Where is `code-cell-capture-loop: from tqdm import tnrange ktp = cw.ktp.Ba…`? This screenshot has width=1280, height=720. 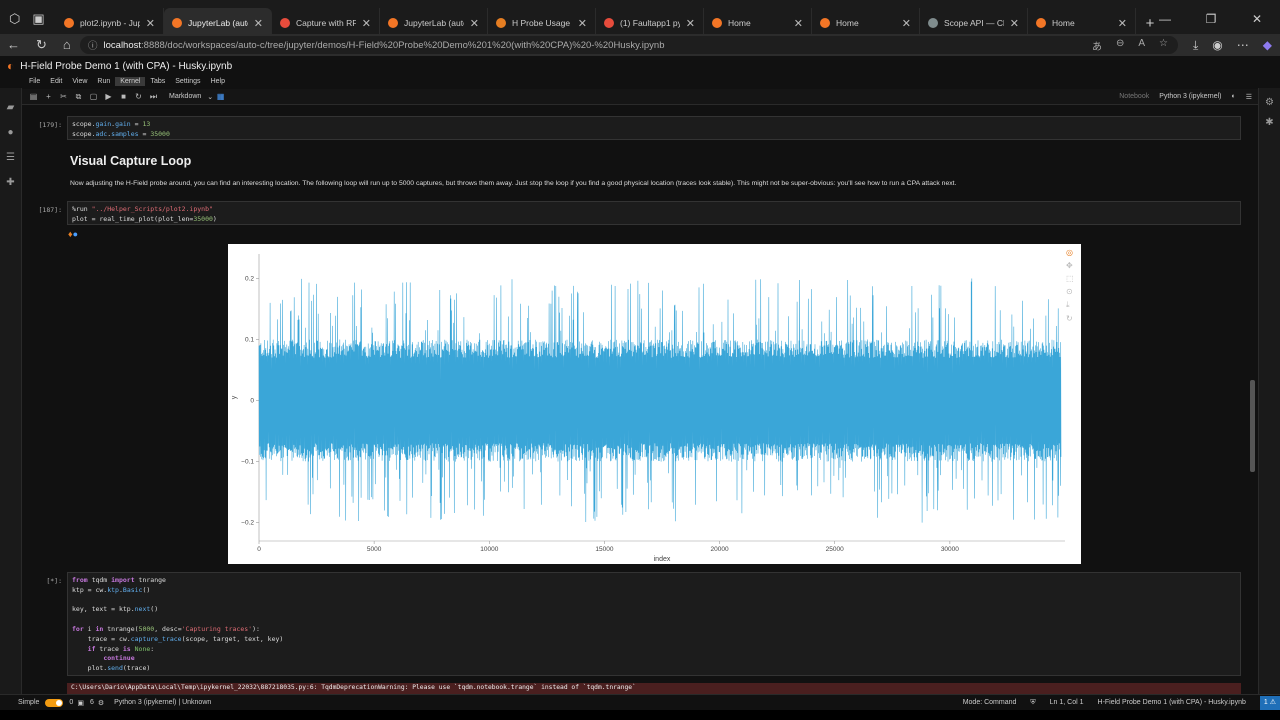
code-cell-capture-loop: from tqdm import tnrange ktp = cw.ktp.Ba… is located at coordinates (654, 624).